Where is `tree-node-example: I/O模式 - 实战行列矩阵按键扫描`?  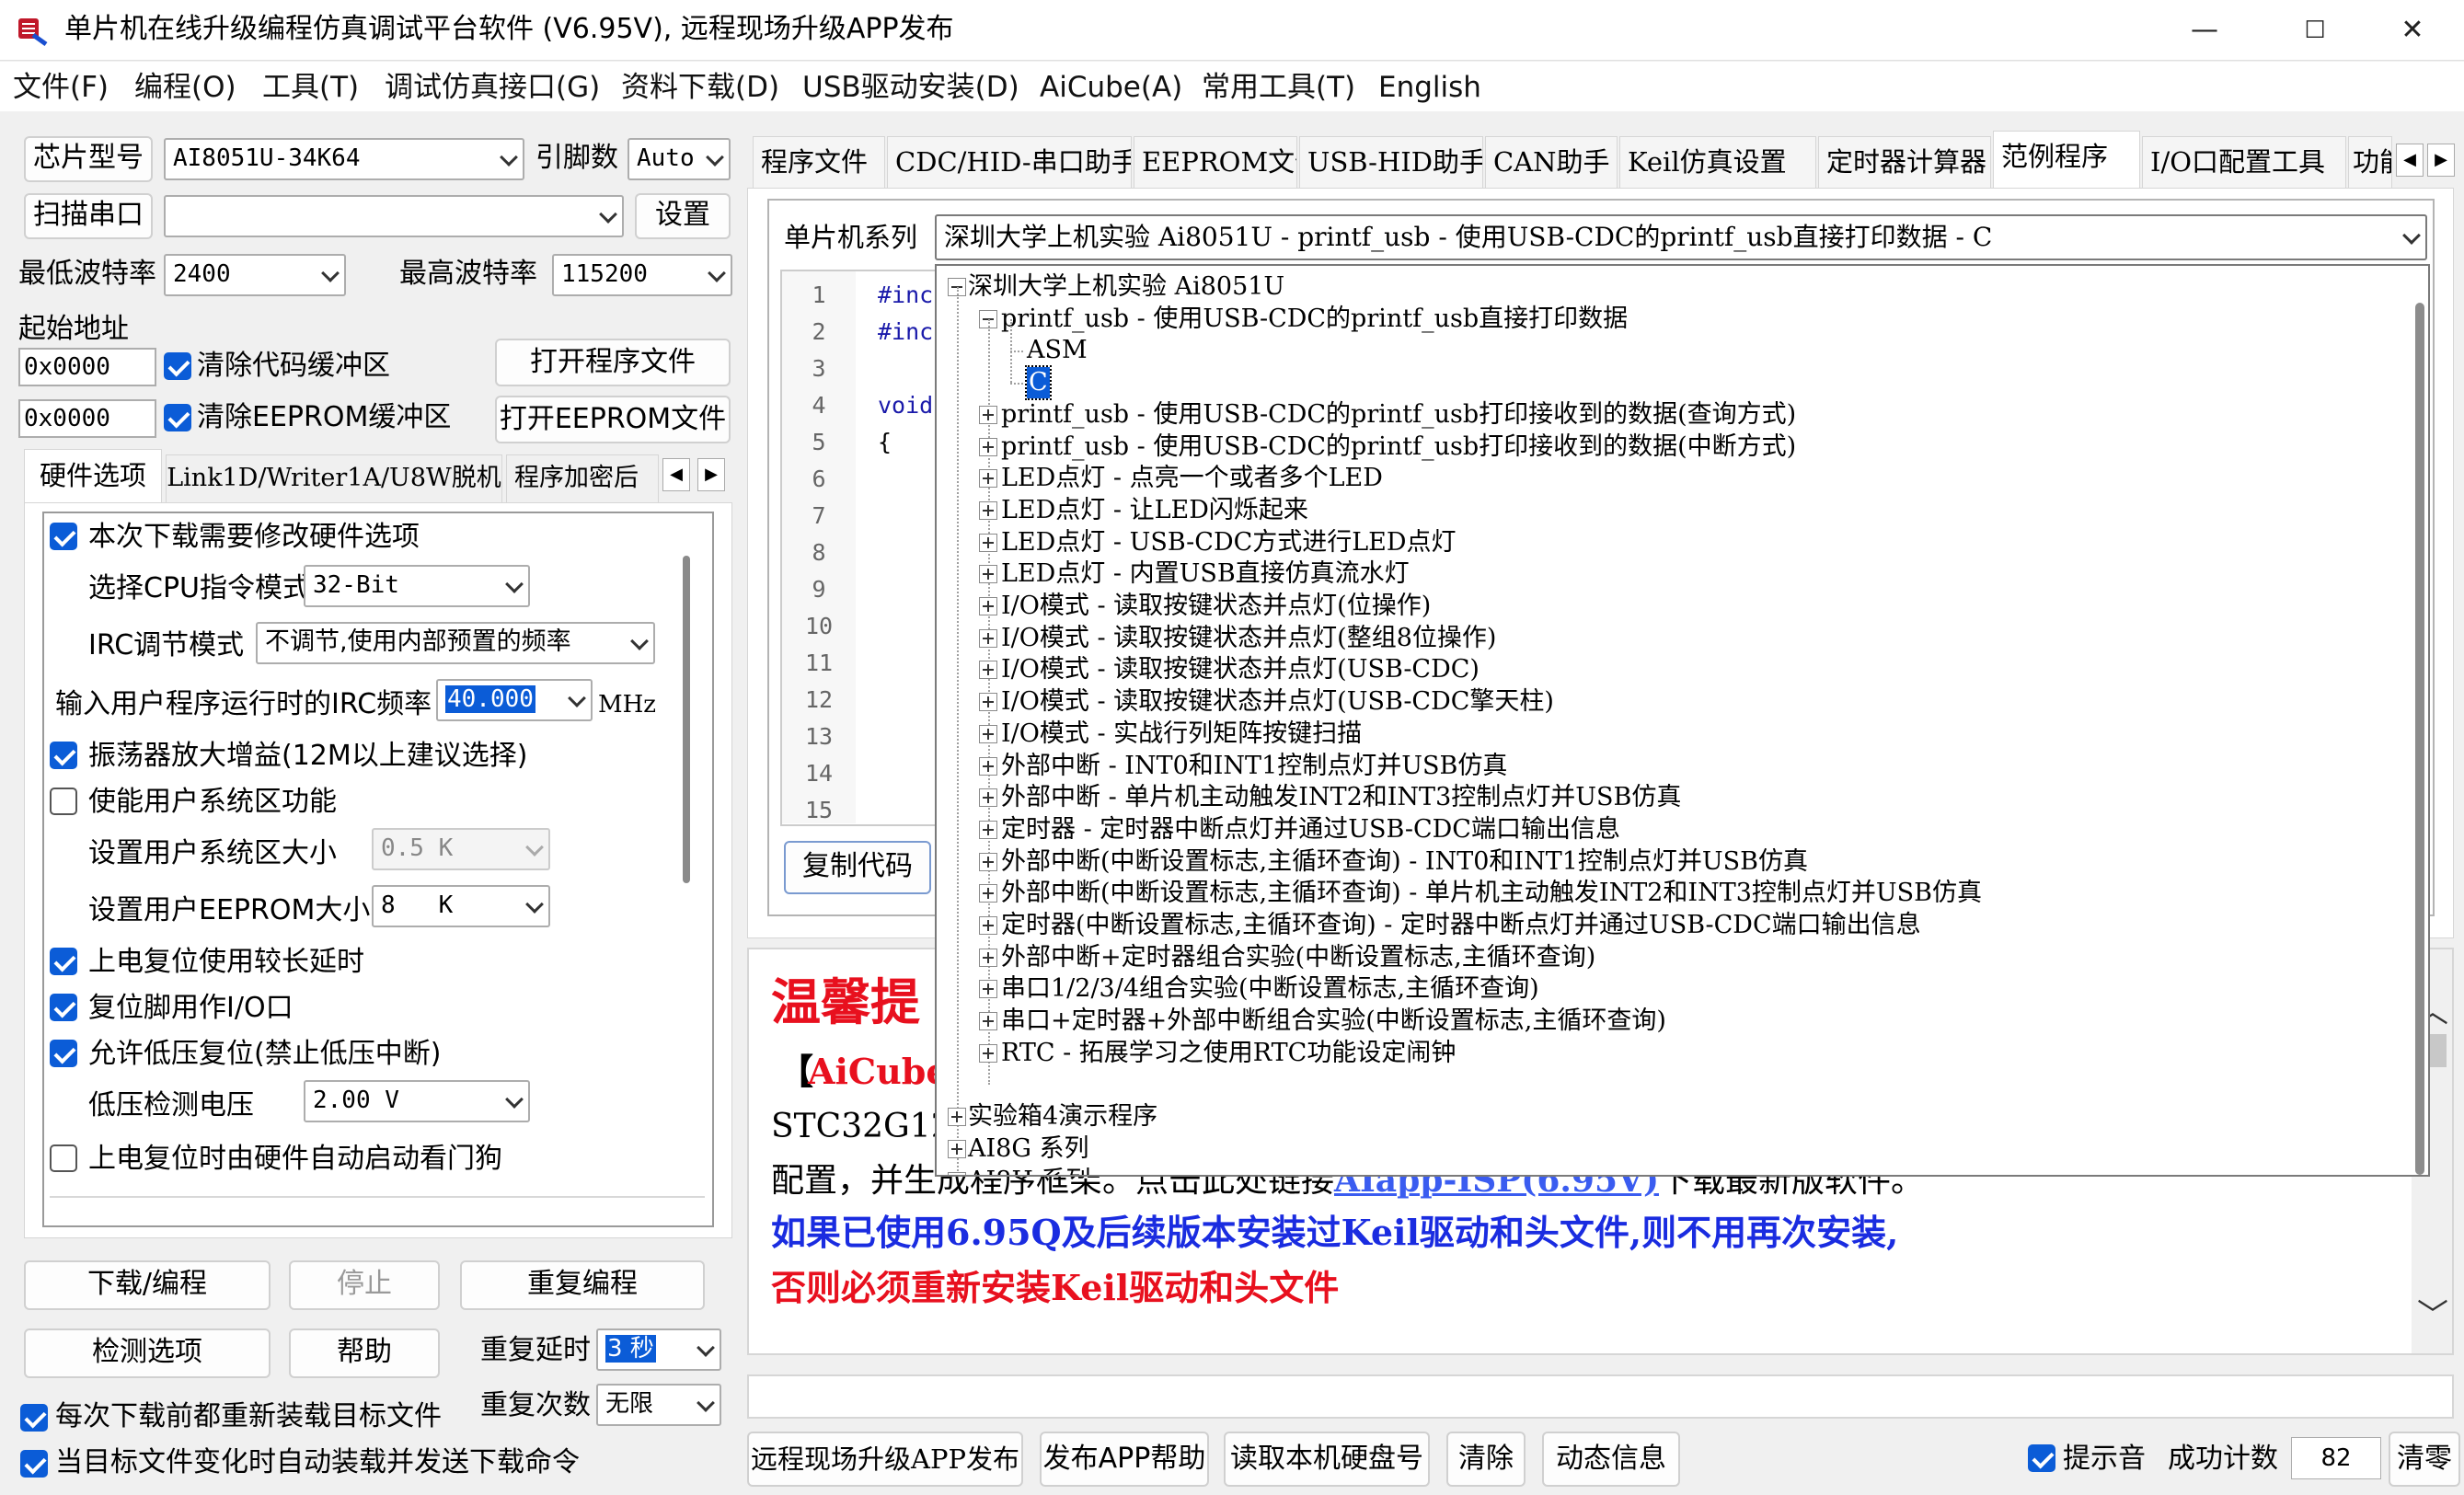 tree-node-example: I/O模式 - 实战行列矩阵按键扫描 is located at coordinates (1181, 734).